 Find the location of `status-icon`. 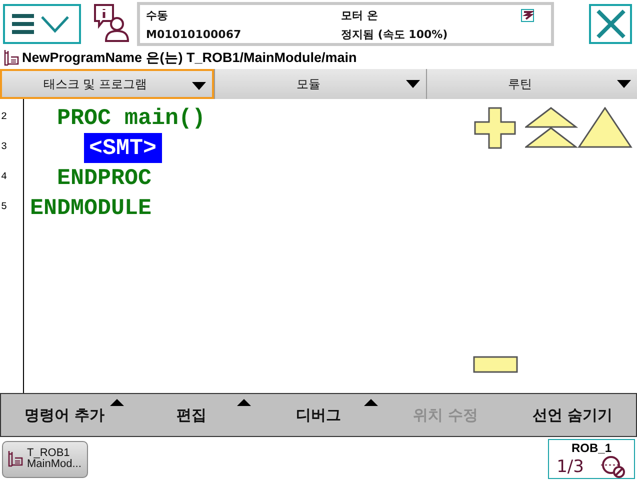

status-icon is located at coordinates (527, 15).